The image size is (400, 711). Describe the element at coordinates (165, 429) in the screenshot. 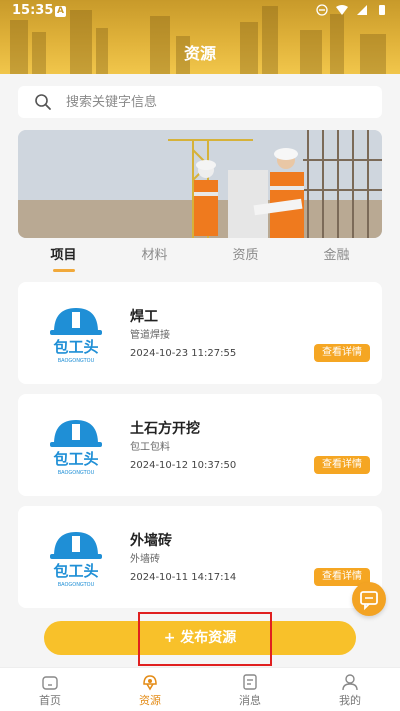

I see `card-title: 土石方开挖` at that location.